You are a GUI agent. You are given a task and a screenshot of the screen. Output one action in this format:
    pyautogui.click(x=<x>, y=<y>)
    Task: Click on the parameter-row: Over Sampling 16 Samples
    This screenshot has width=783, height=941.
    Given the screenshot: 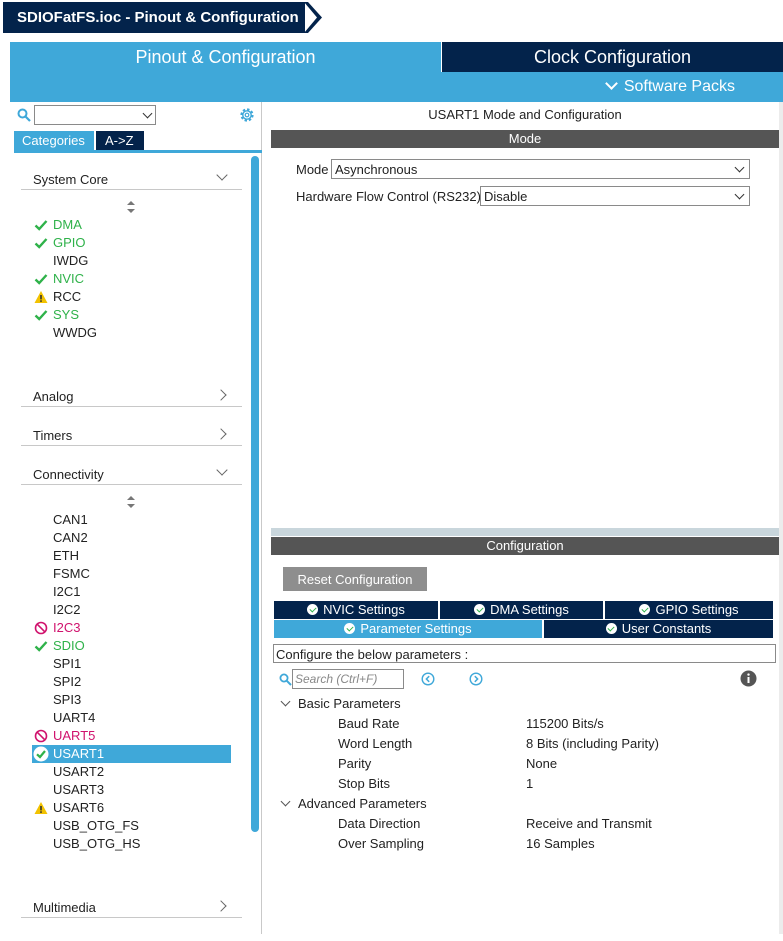 What is the action you would take?
    pyautogui.click(x=553, y=845)
    